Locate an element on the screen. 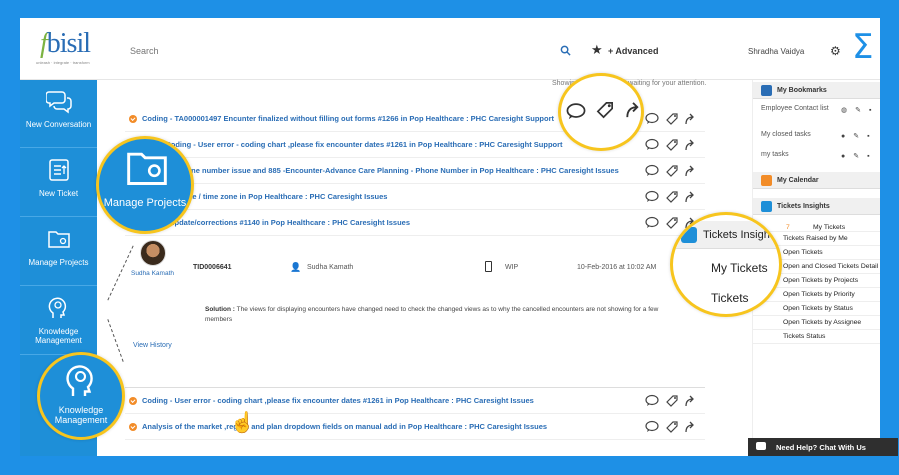 The width and height of the screenshot is (899, 475). calendar-header: My Calendar is located at coordinates (816, 180).